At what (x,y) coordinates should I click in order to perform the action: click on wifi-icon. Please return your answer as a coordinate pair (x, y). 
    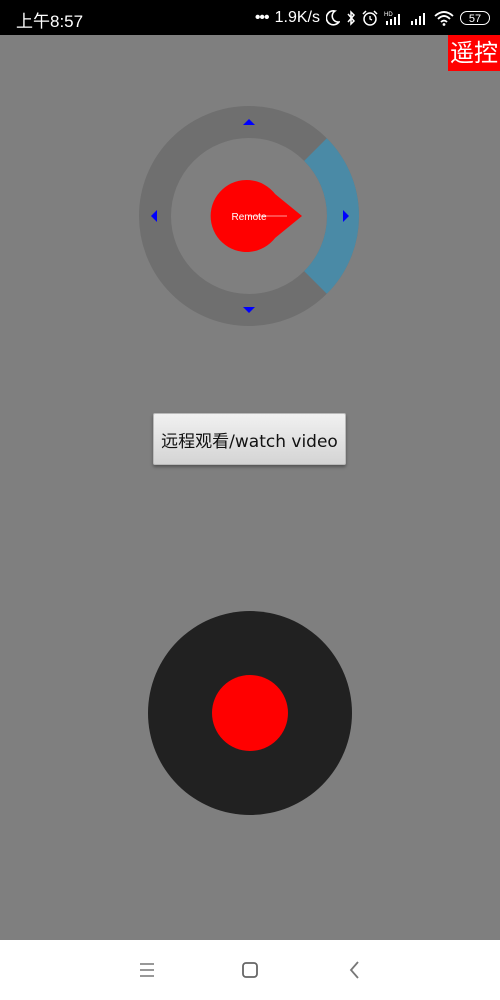
    Looking at the image, I should click on (444, 18).